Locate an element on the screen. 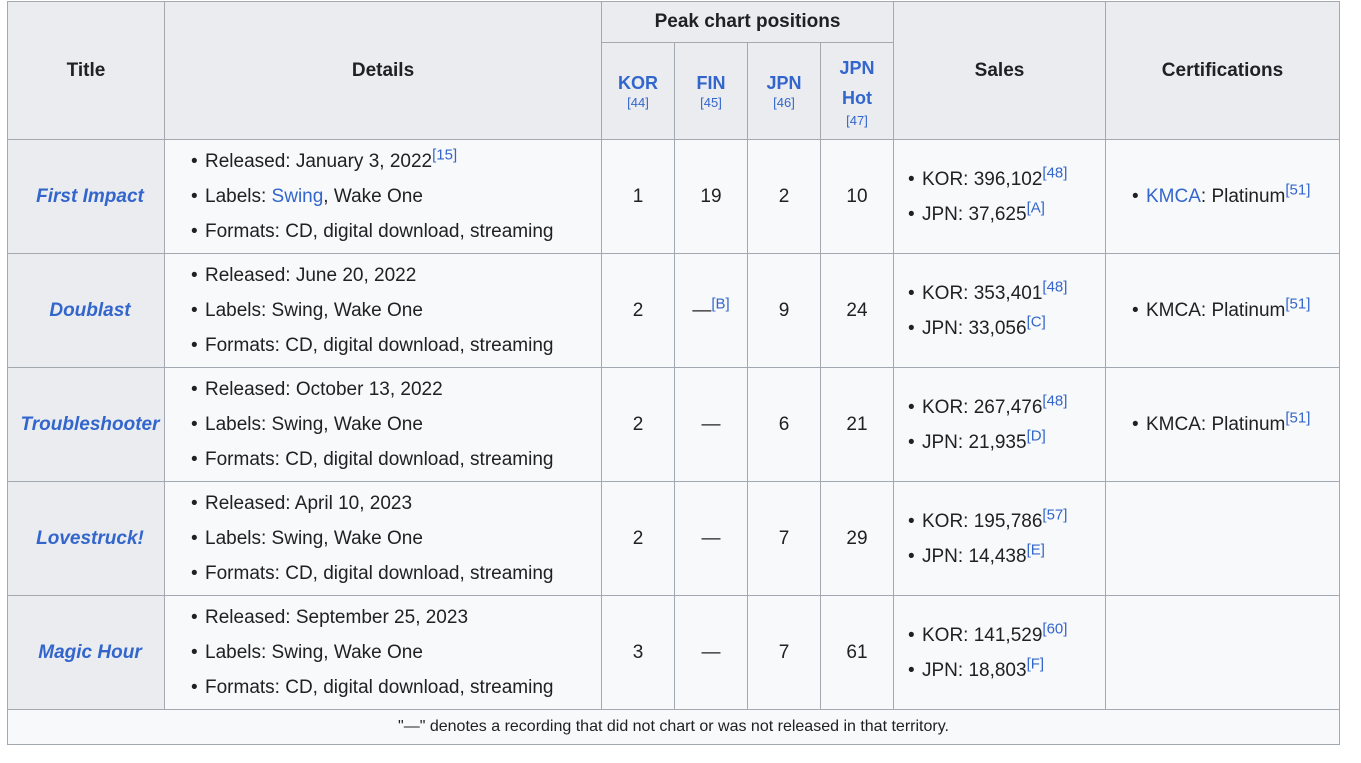  sales-cell: KOR: 267,476[48] JPN: 21,935[D] is located at coordinates (999, 424).